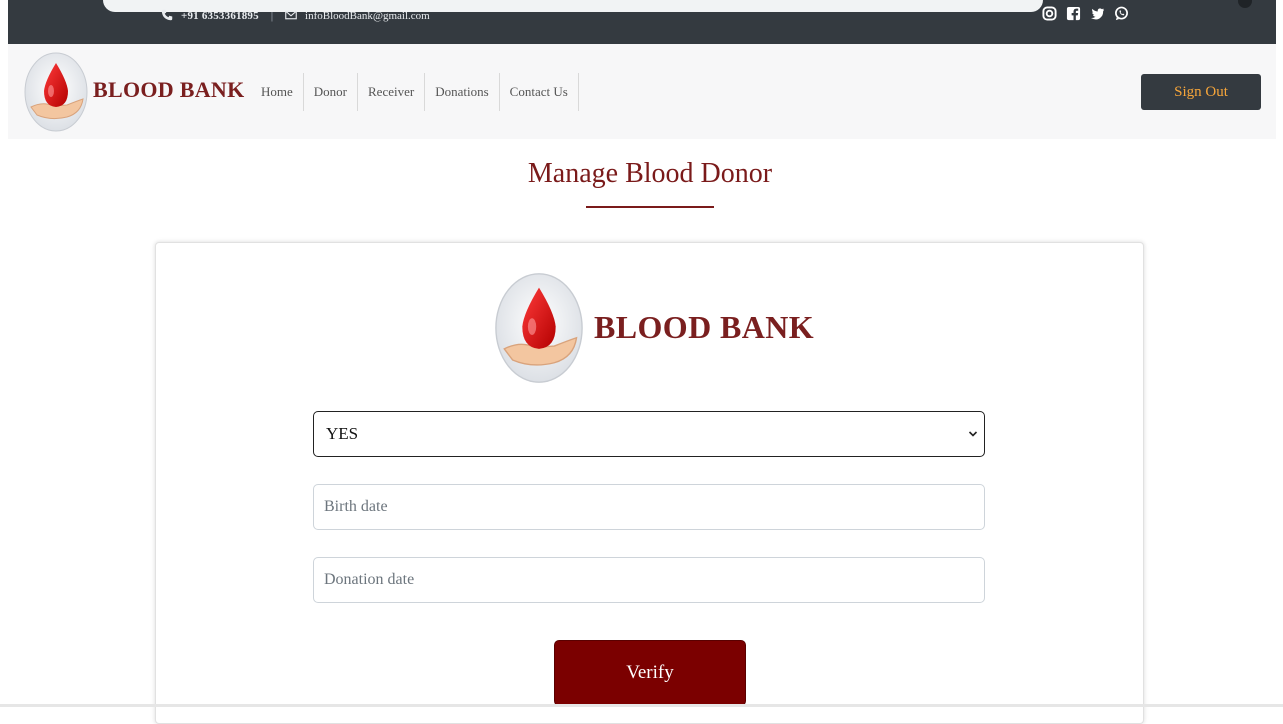  What do you see at coordinates (169, 90) in the screenshot?
I see `brand-name: BLOOD BANK` at bounding box center [169, 90].